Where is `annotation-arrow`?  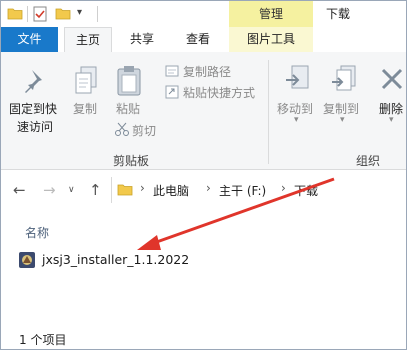 annotation-arrow is located at coordinates (236, 213).